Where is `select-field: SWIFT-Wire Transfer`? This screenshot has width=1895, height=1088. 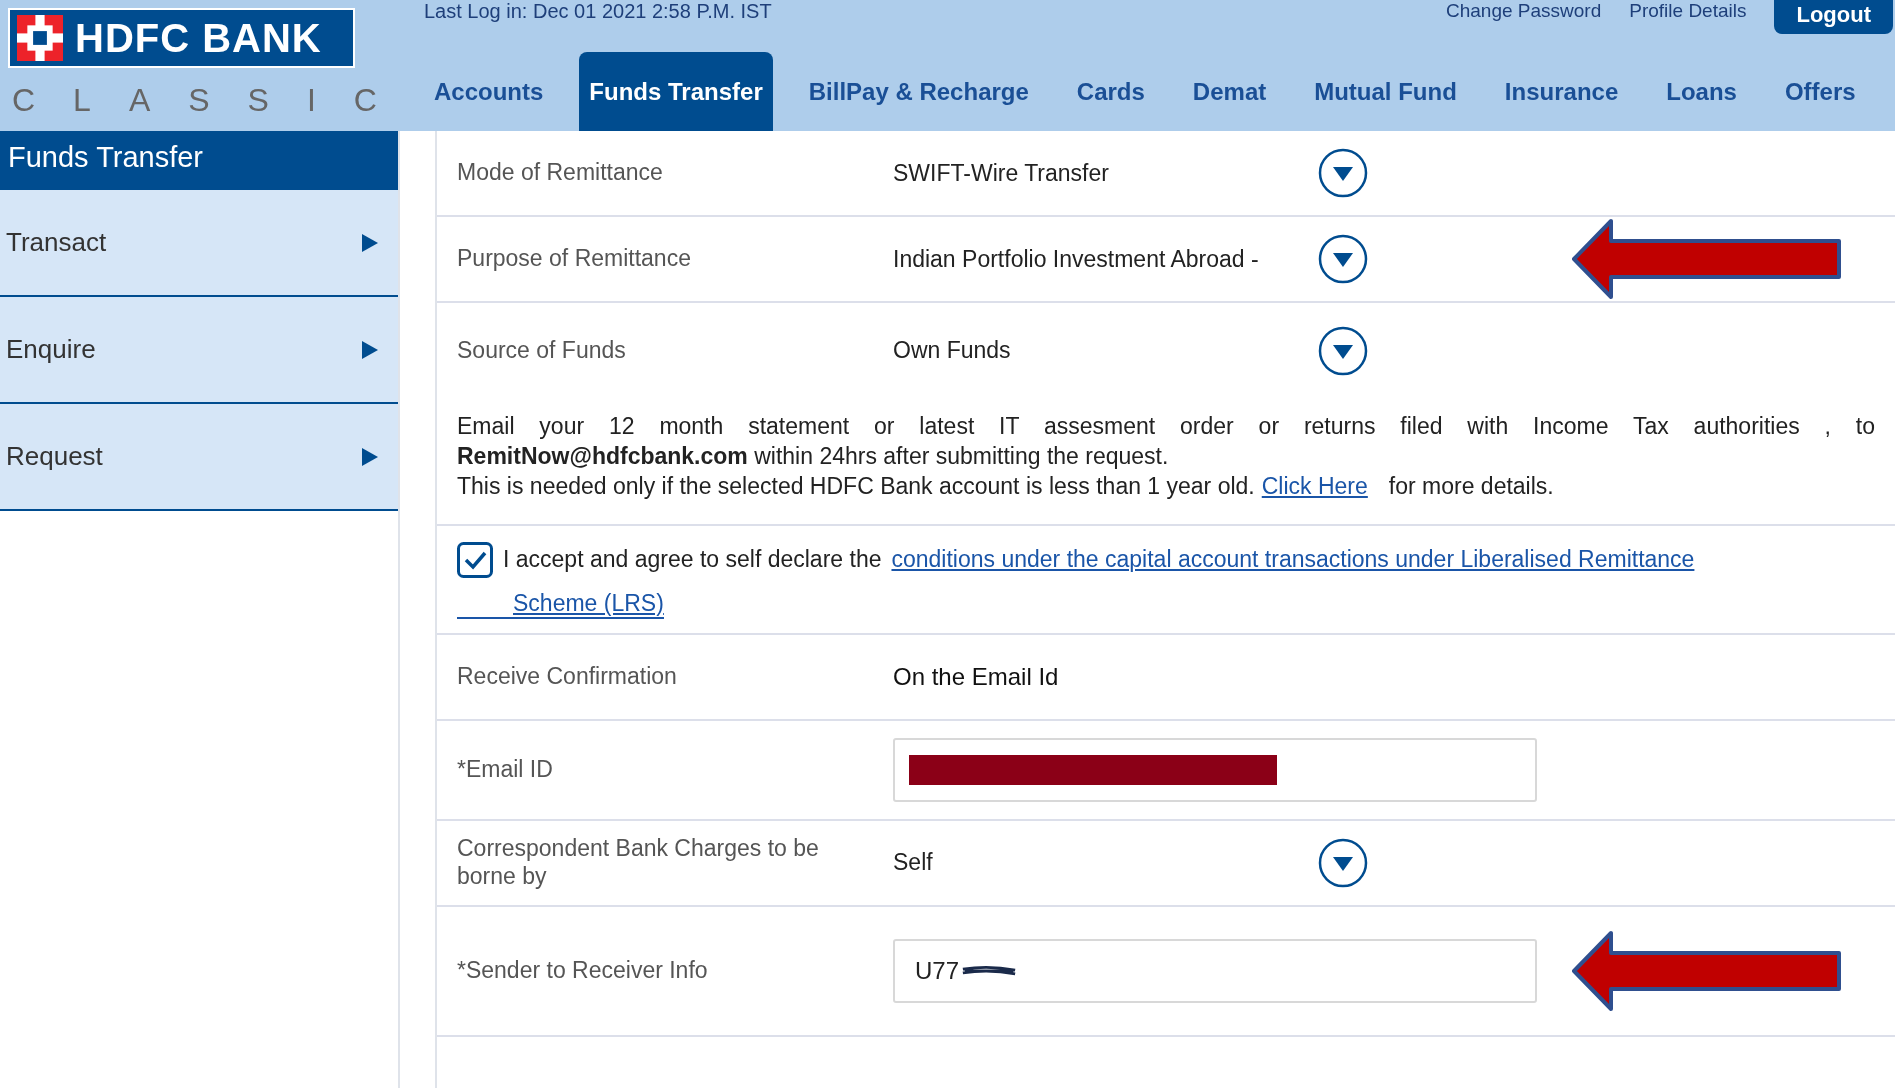 select-field: SWIFT-Wire Transfer is located at coordinates (1105, 173).